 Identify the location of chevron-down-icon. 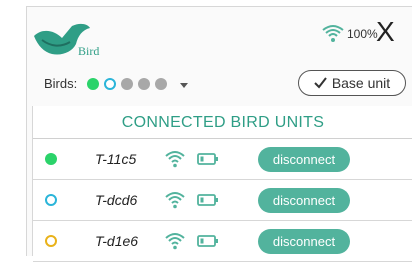
(184, 85).